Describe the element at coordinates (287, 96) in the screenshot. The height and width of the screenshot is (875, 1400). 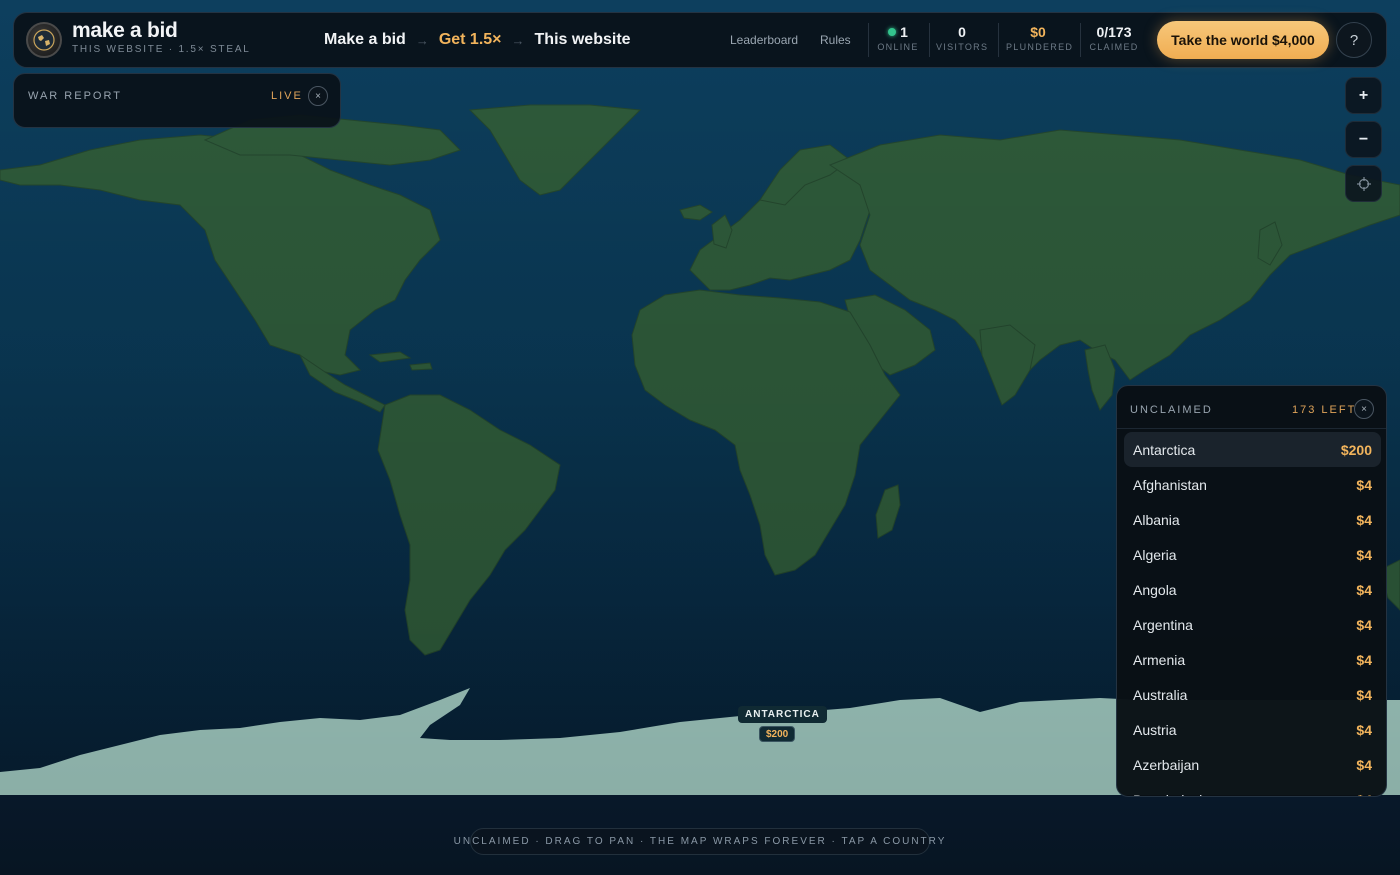
I see `war-report-live-badge: LIVE` at that location.